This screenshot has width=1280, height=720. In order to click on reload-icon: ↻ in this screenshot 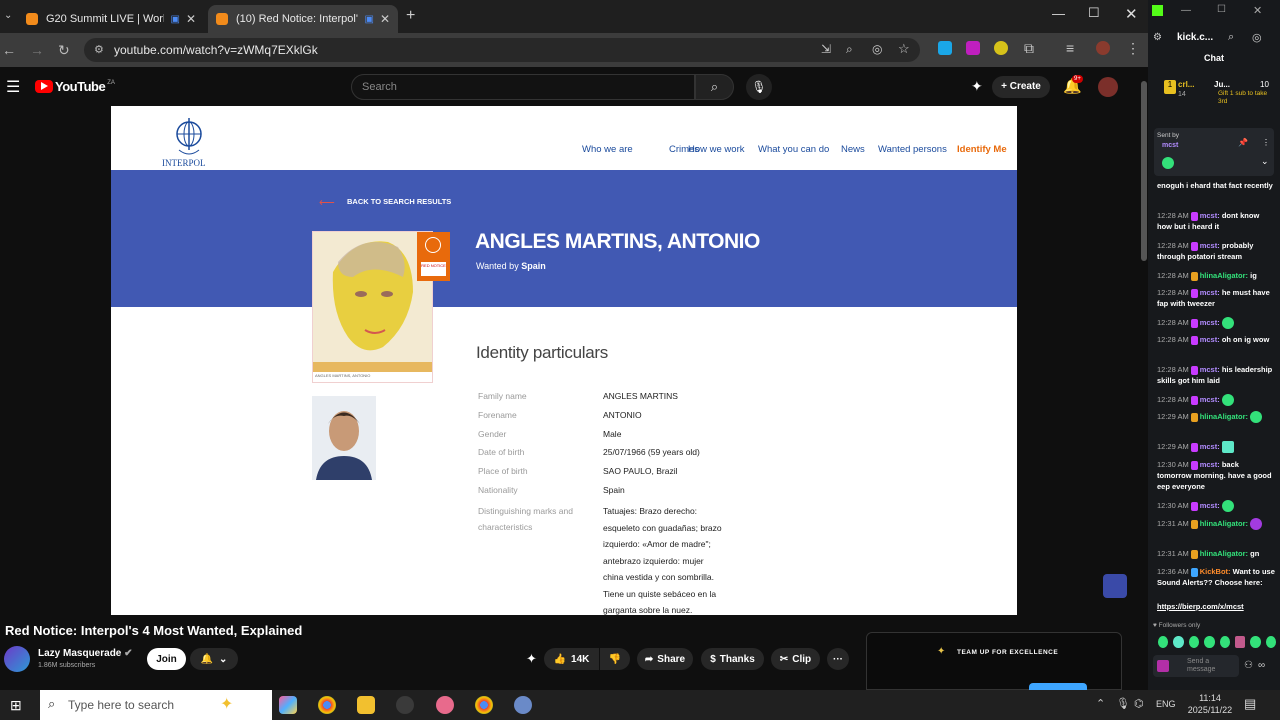, I will do `click(64, 50)`.